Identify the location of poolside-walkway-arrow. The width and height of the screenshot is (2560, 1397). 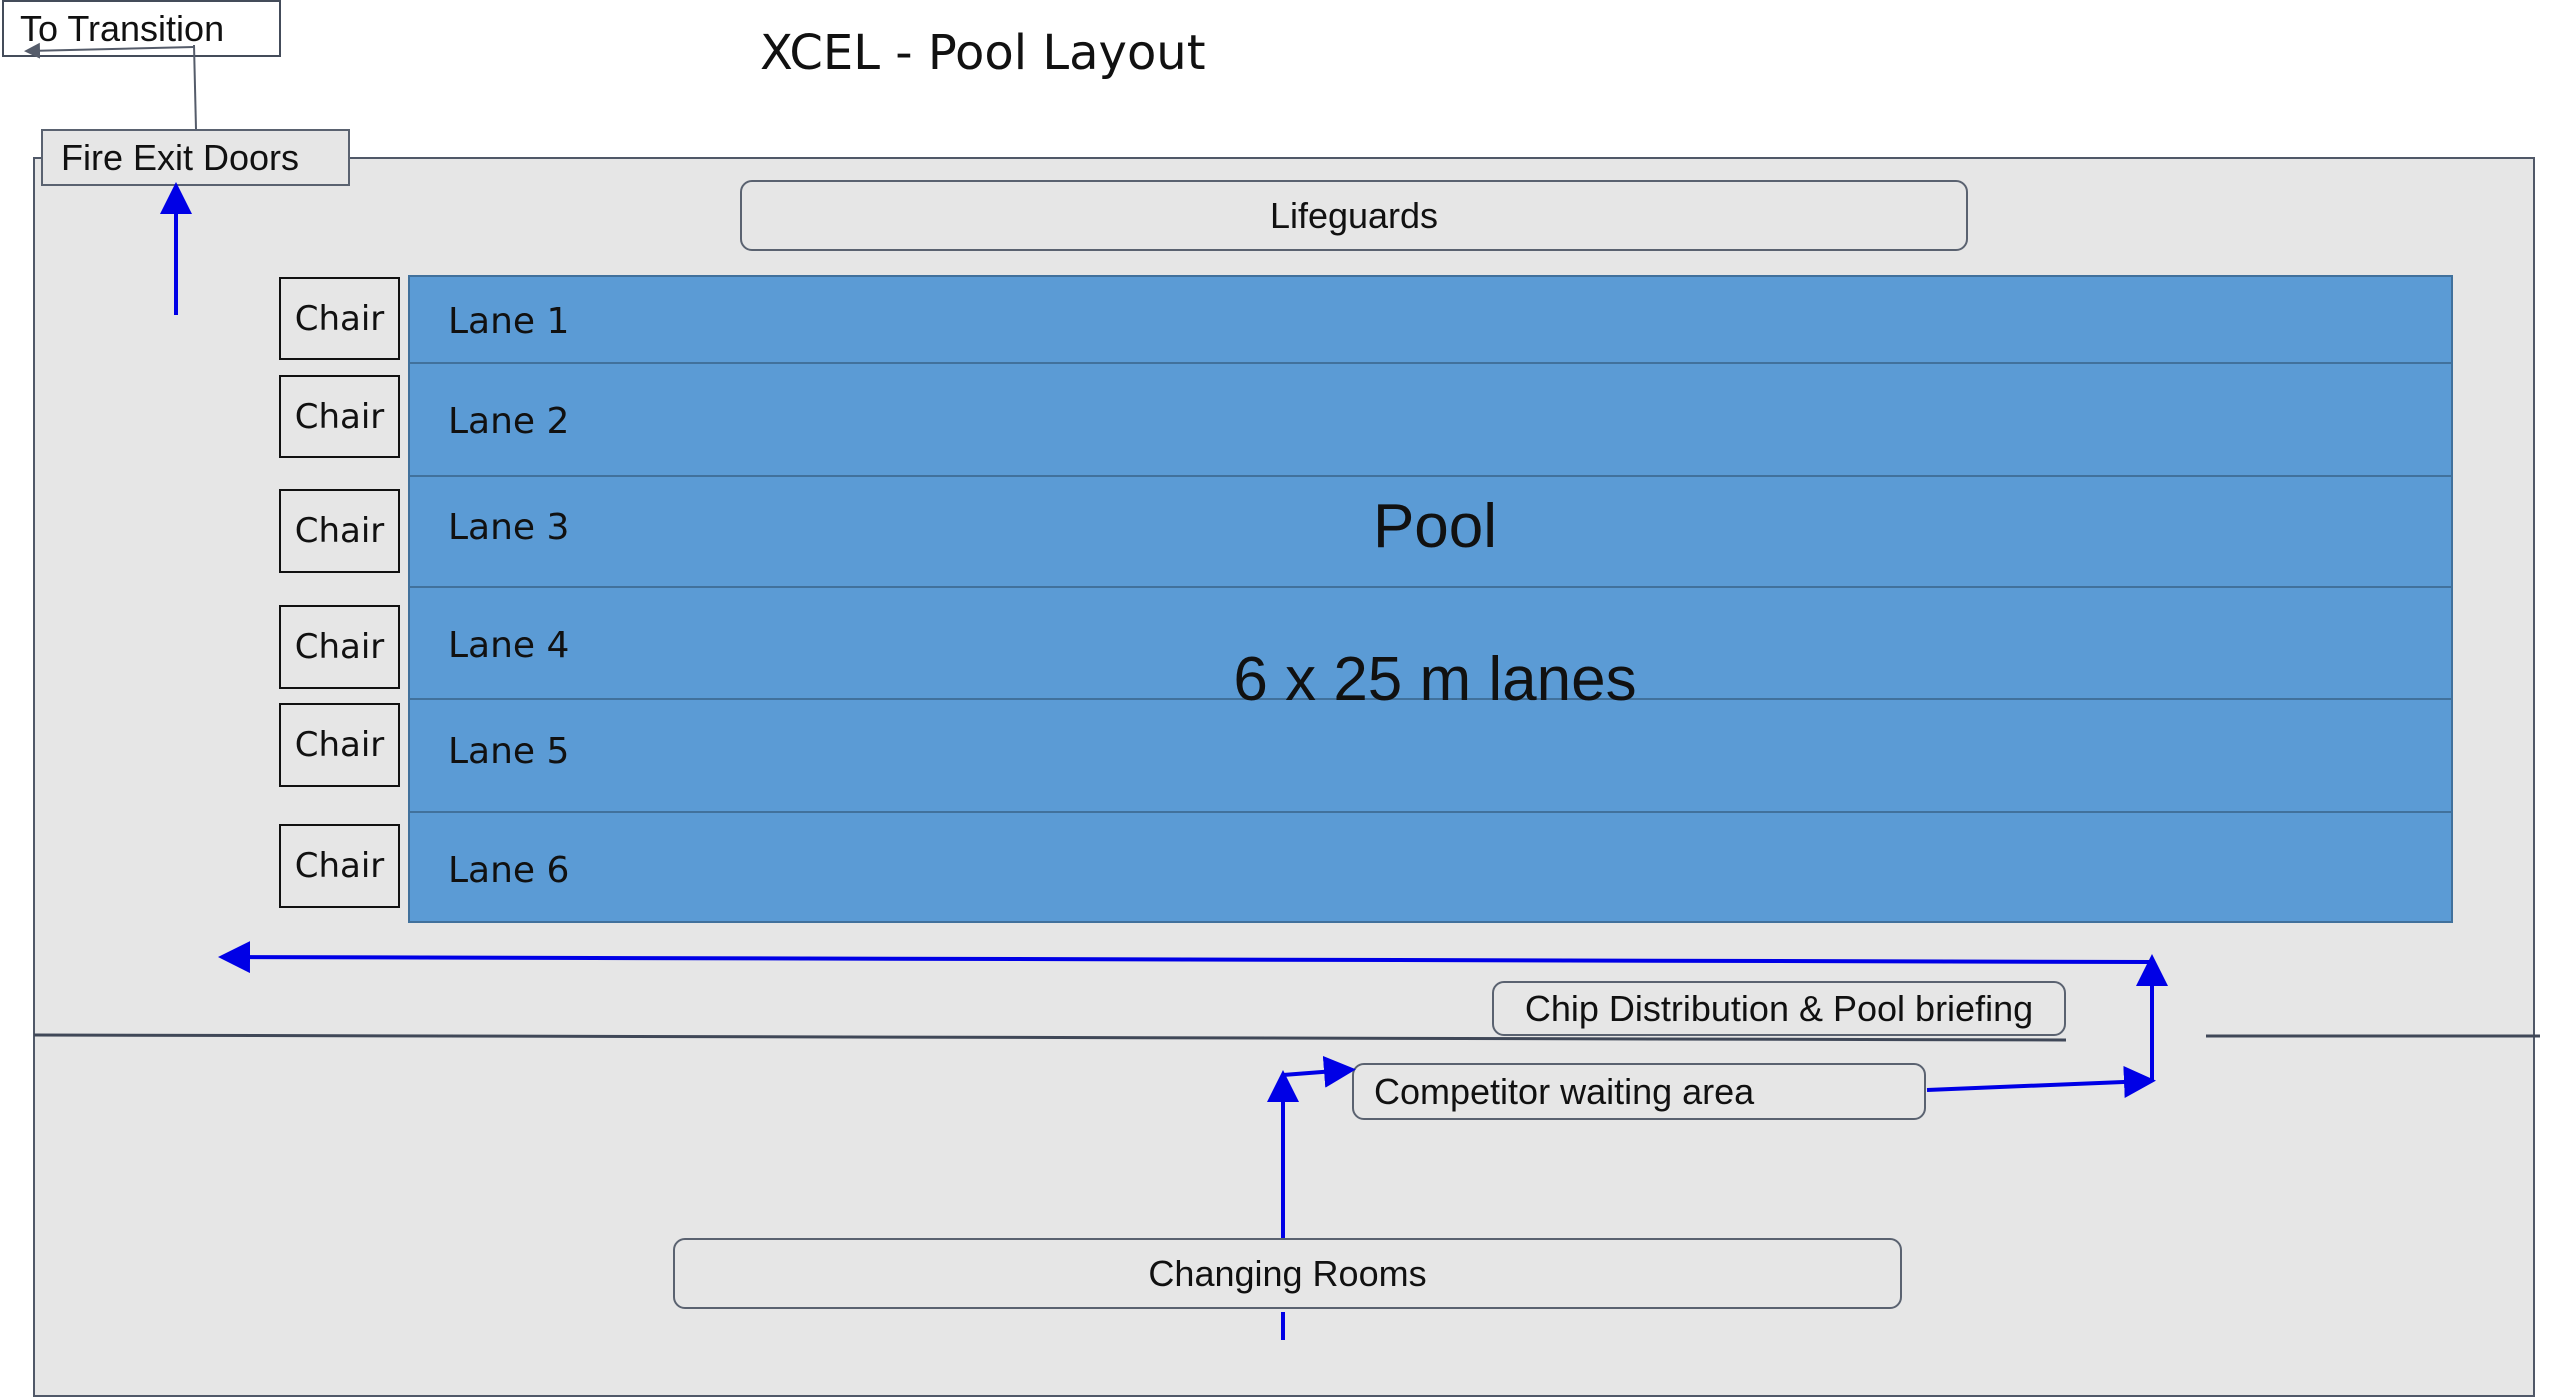
(1184, 957).